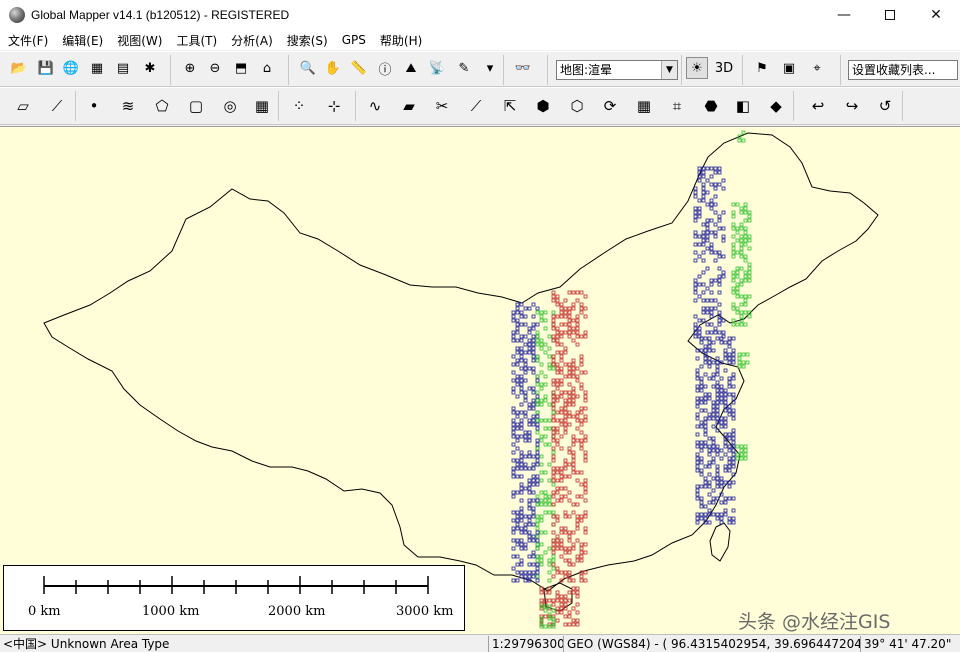 The image size is (960, 652). Describe the element at coordinates (610, 106) in the screenshot. I see `rotate-button: ⟳` at that location.